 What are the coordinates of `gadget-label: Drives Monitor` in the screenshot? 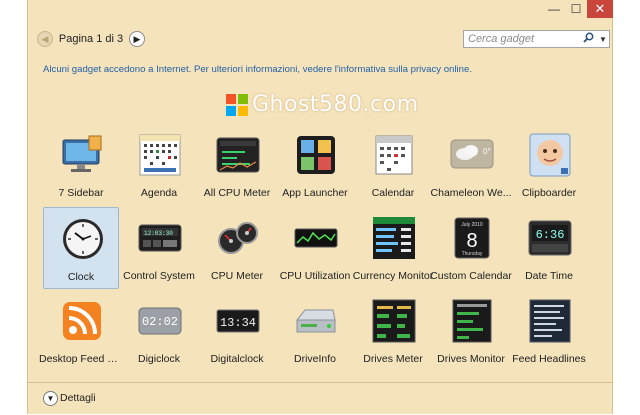 It's located at (471, 359).